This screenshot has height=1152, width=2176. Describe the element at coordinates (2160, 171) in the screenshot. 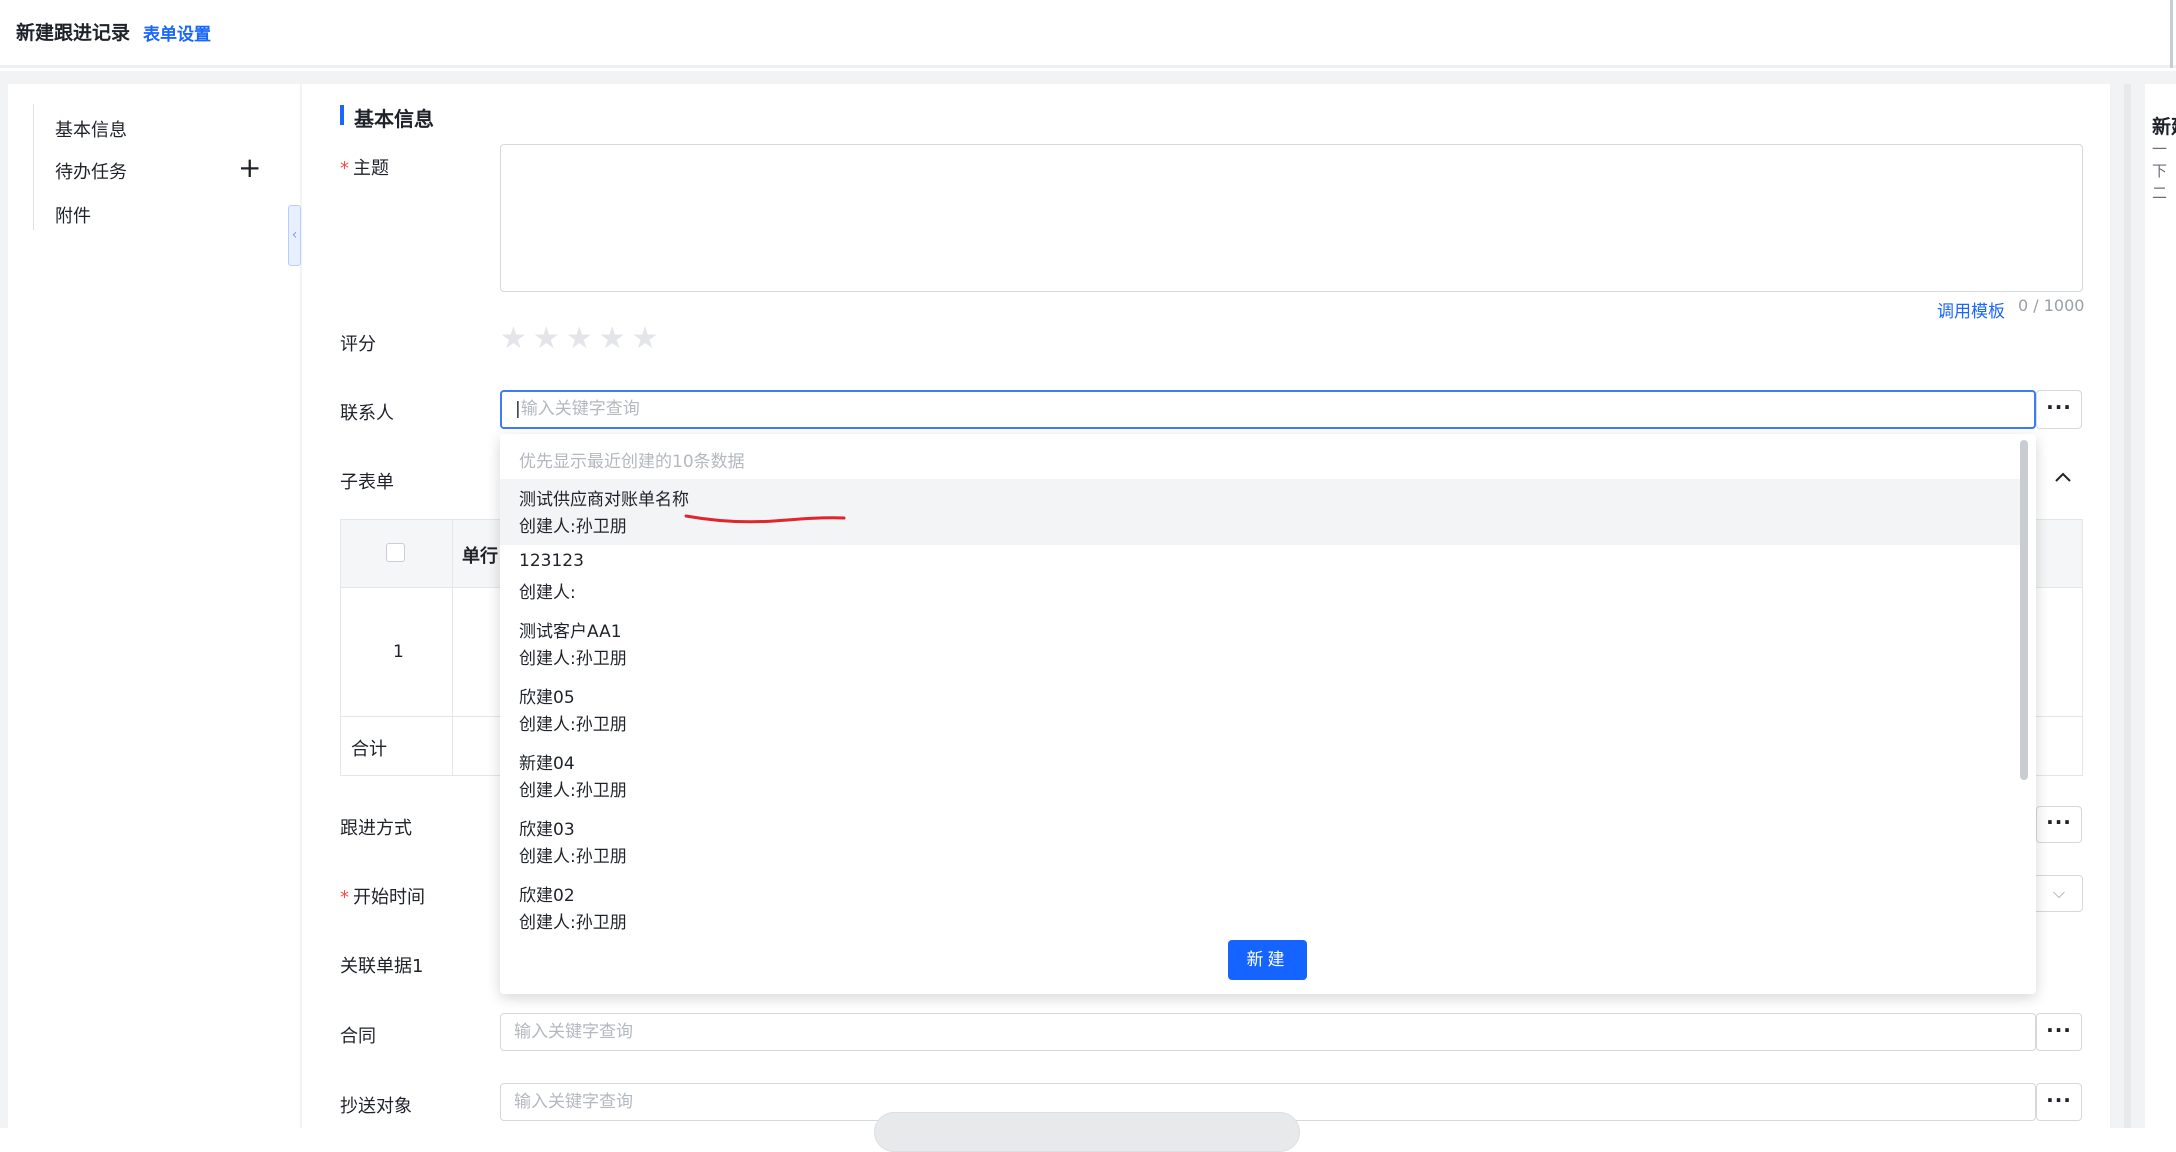

I see `preview-line: 下` at that location.